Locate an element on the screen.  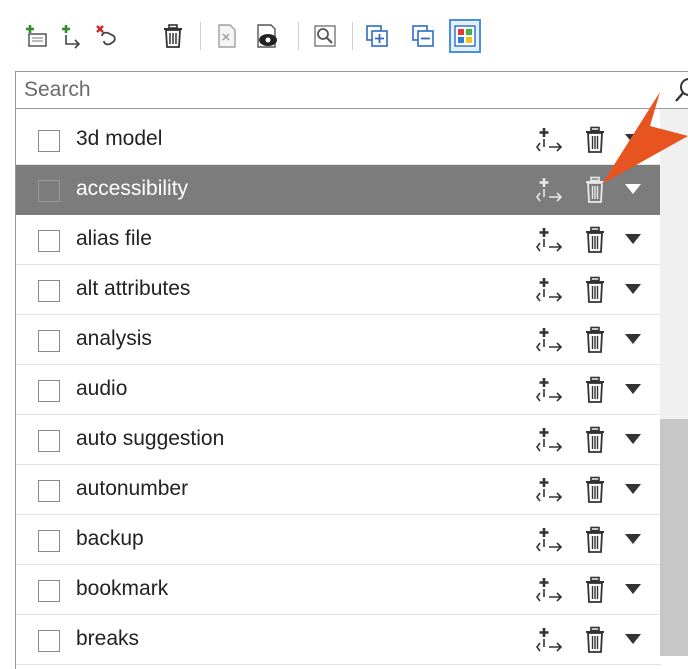
list-item: accessibility is located at coordinates (338, 190).